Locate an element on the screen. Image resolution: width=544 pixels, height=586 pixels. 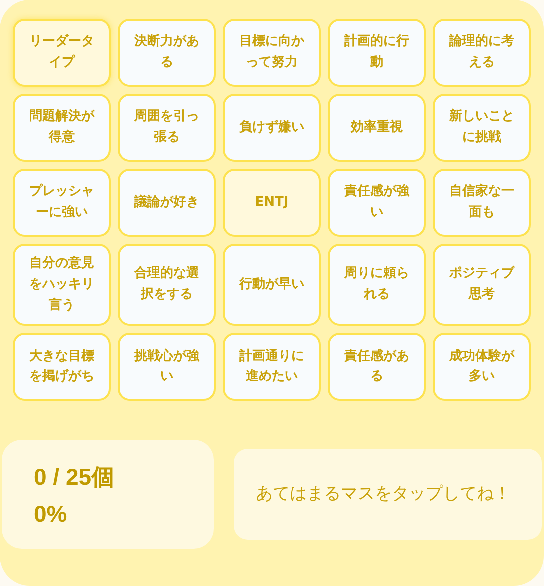
count-text: 0 / 25個 is located at coordinates (75, 477).